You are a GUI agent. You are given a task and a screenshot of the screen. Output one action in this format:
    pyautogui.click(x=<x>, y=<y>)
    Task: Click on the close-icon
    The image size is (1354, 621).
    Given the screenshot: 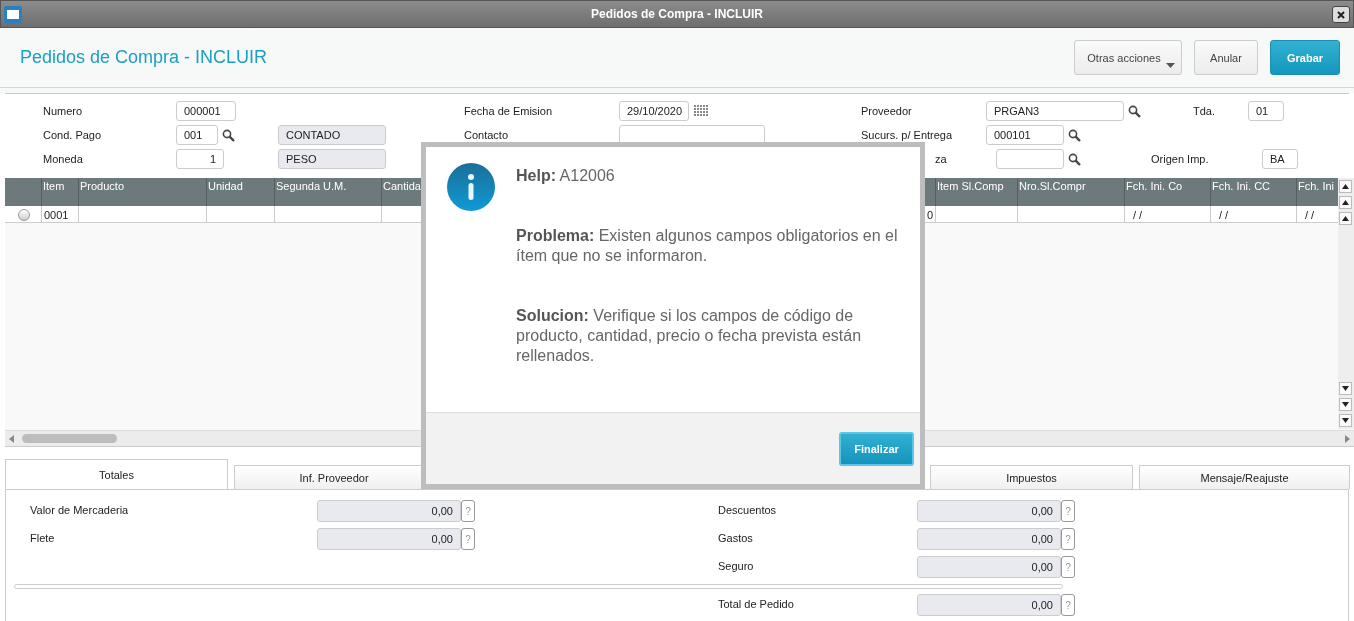 What is the action you would take?
    pyautogui.click(x=1341, y=14)
    